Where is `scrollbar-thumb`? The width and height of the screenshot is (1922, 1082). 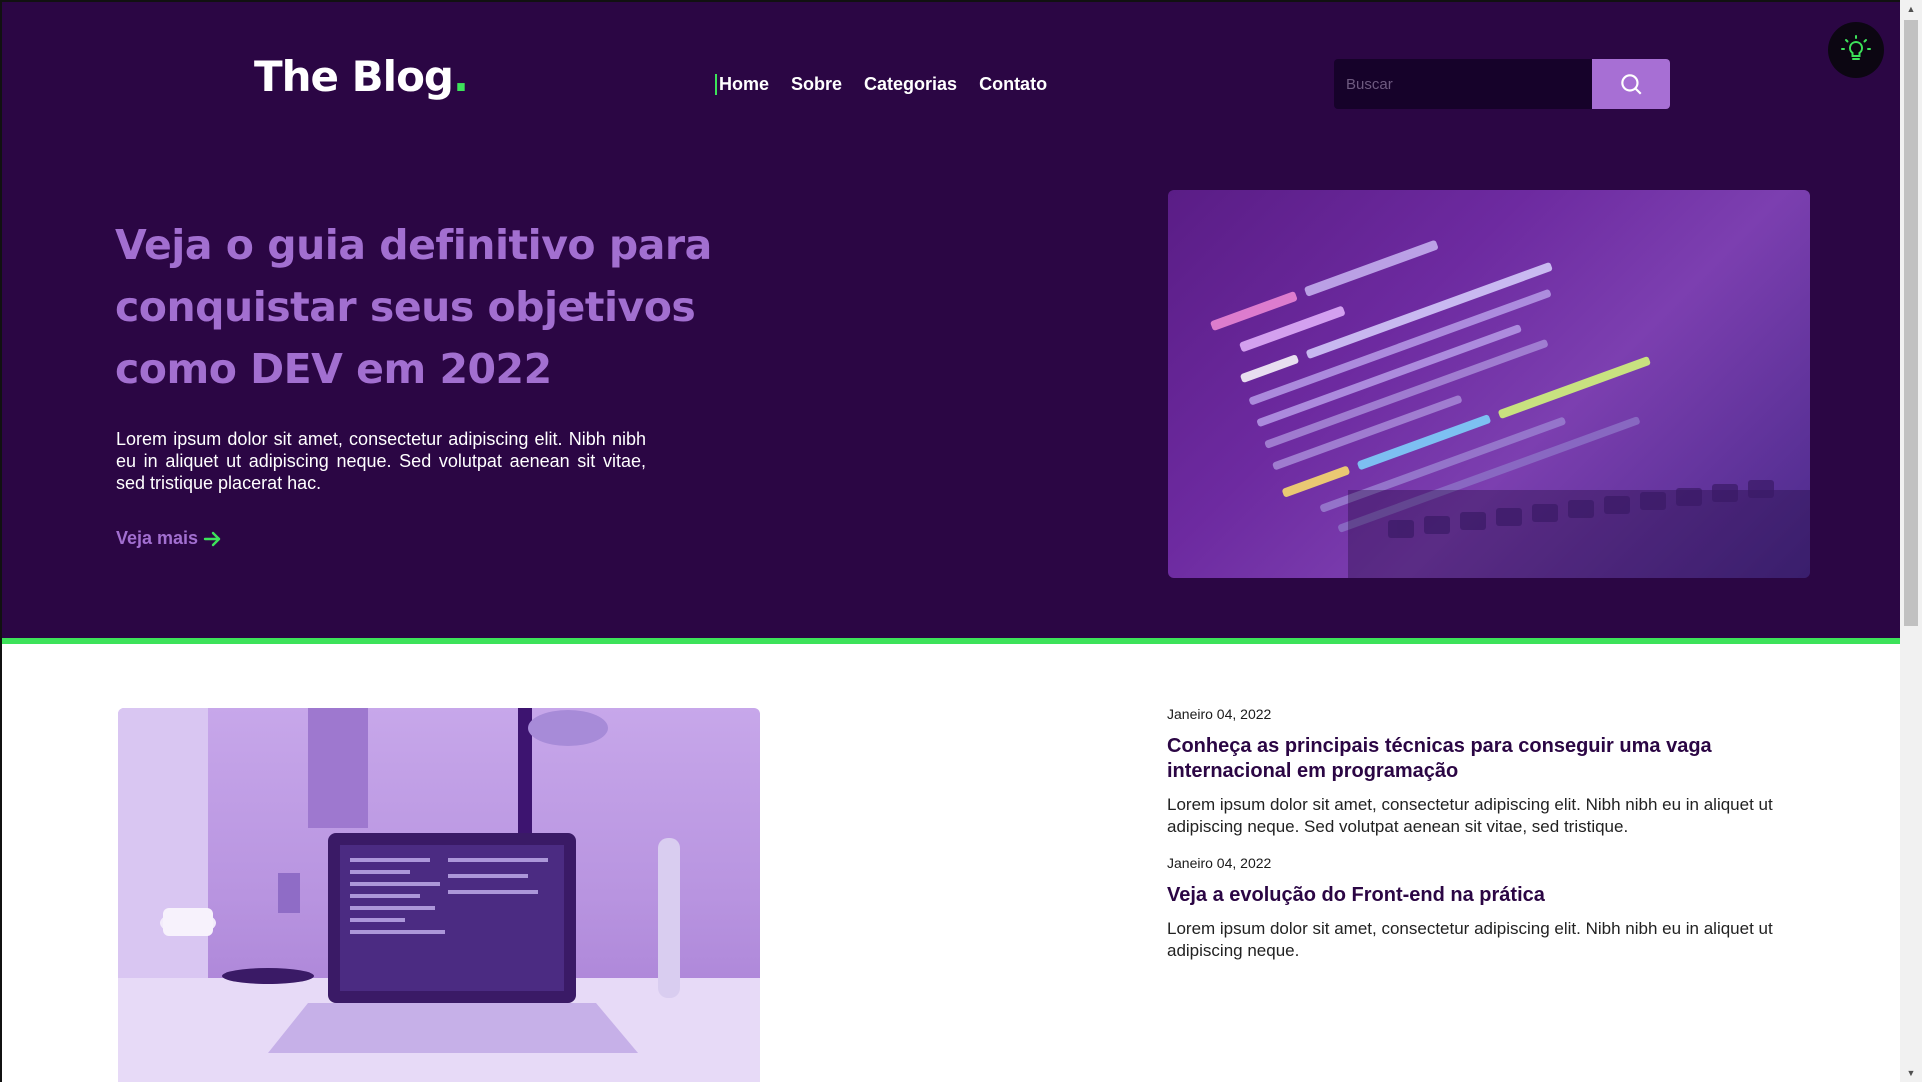
scrollbar-thumb is located at coordinates (1911, 323).